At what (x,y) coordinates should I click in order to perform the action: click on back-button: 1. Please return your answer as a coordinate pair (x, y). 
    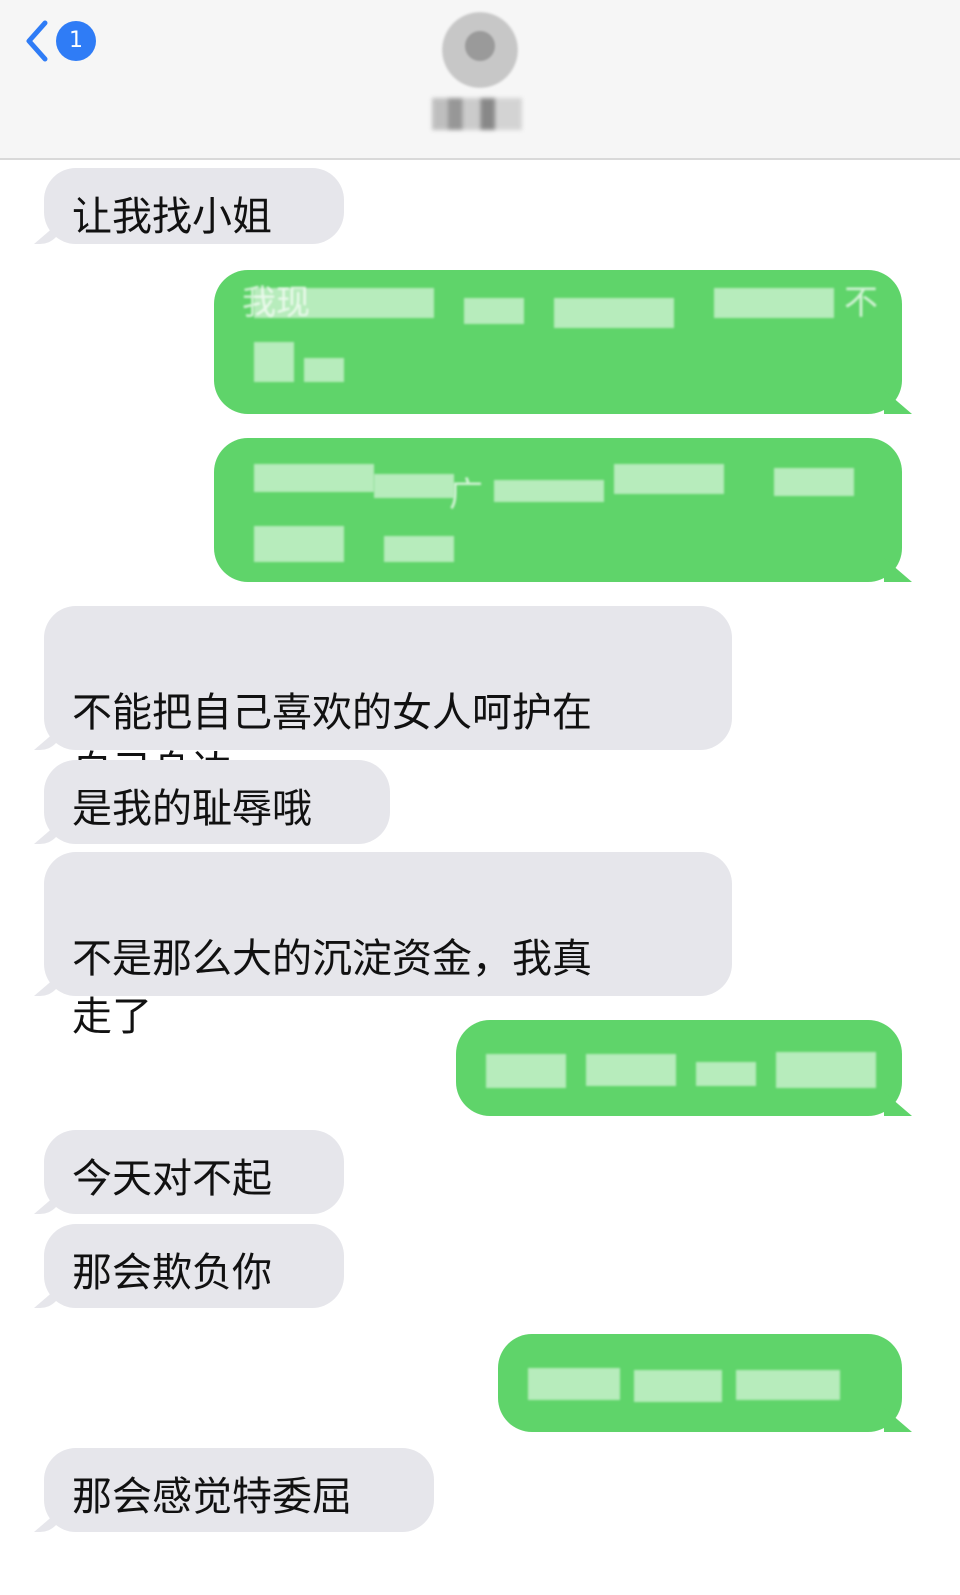
    Looking at the image, I should click on (60, 41).